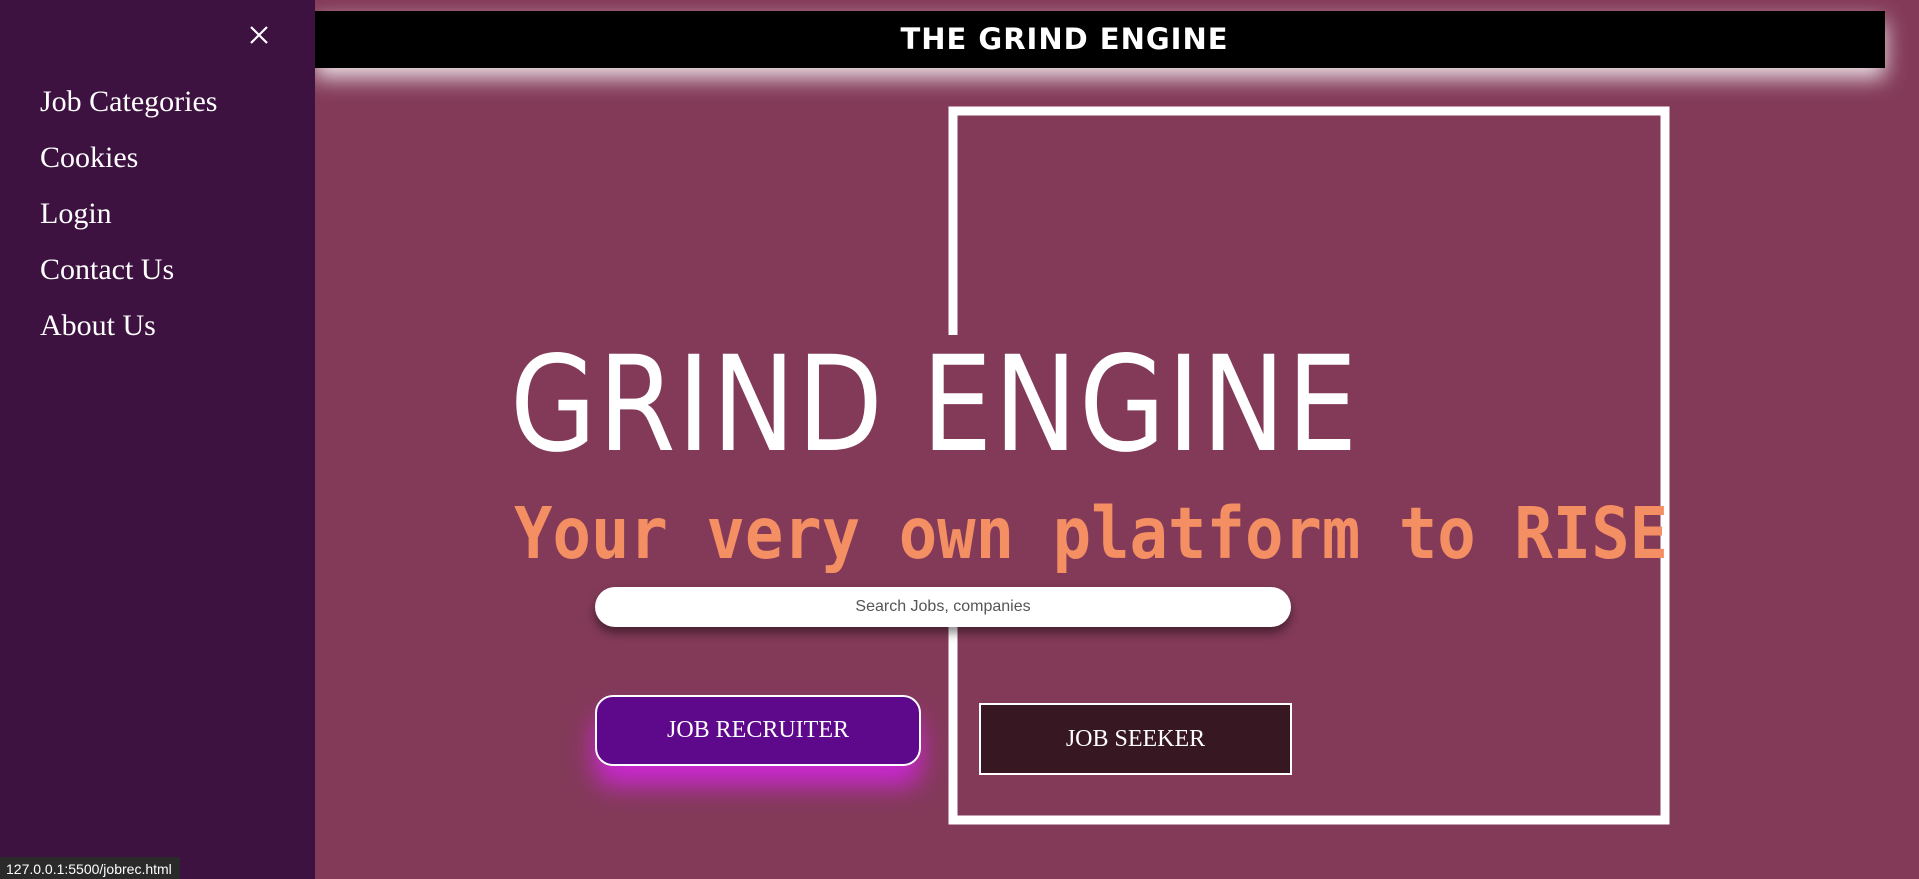 Image resolution: width=1919 pixels, height=879 pixels. Describe the element at coordinates (128, 276) in the screenshot. I see `sidebar-item-contact-us: Contact Us` at that location.